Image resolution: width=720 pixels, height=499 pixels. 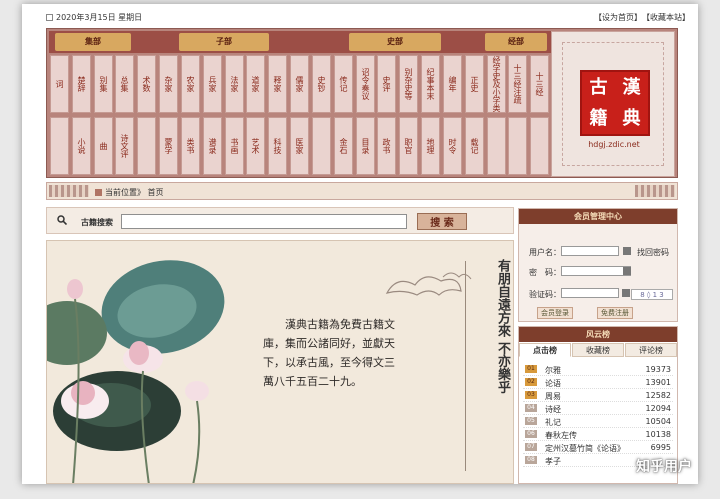 What do you see at coordinates (277, 84) in the screenshot?
I see `category-item: 释家` at bounding box center [277, 84].